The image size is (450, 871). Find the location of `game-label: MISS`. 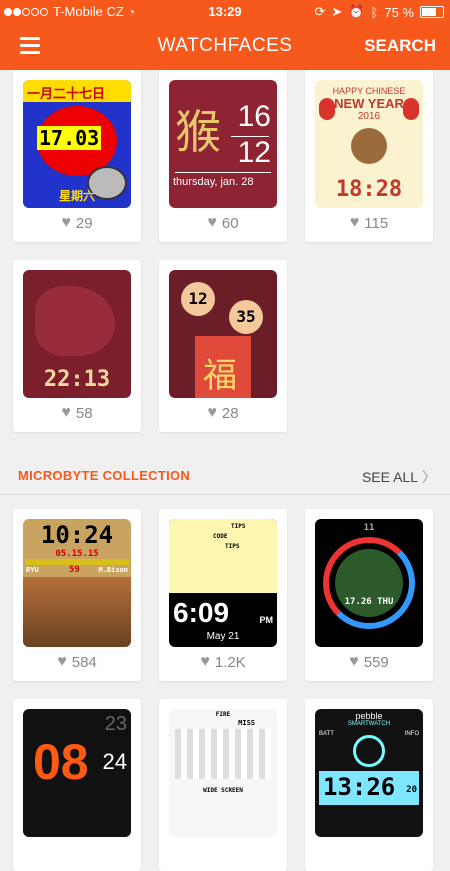

game-label: MISS is located at coordinates (246, 723).